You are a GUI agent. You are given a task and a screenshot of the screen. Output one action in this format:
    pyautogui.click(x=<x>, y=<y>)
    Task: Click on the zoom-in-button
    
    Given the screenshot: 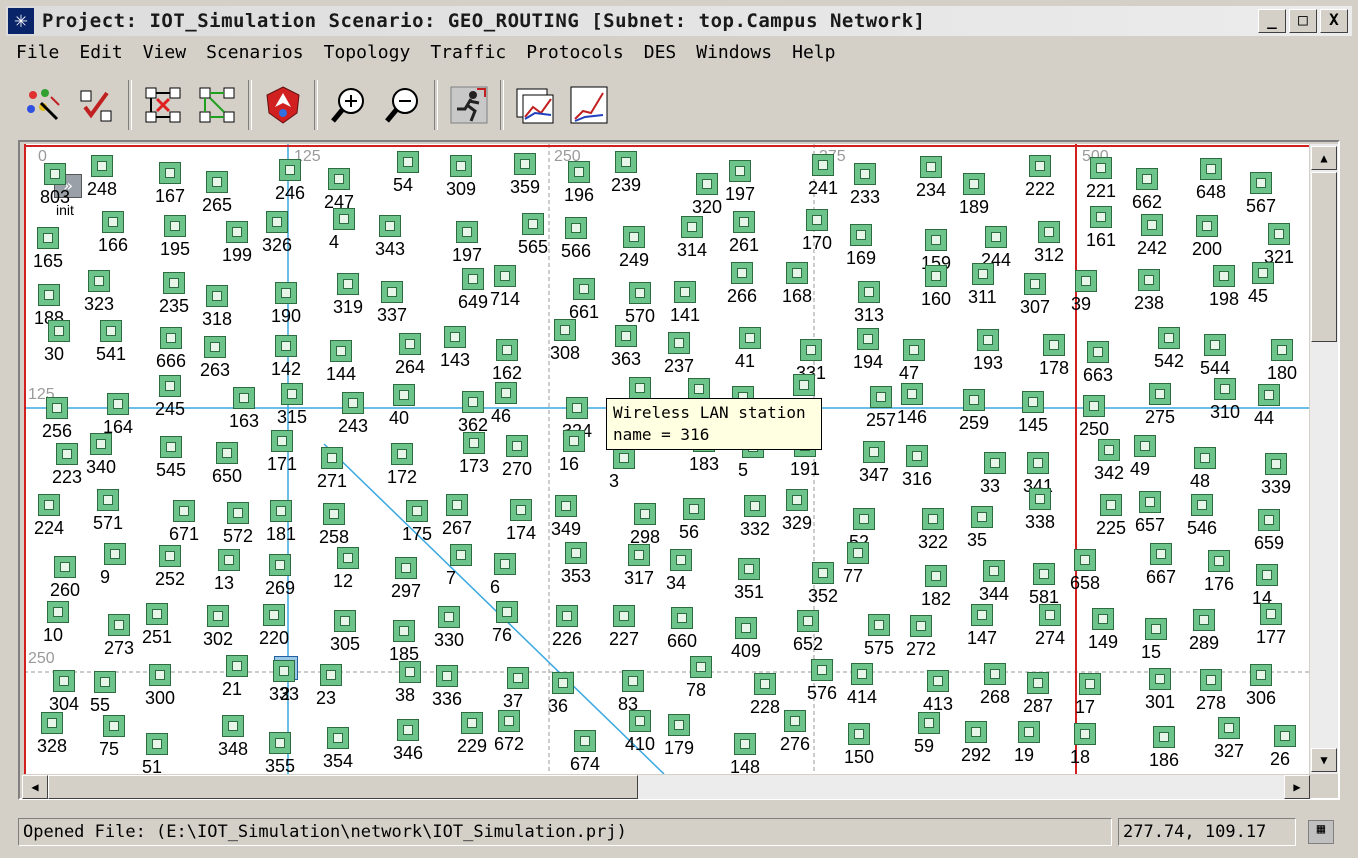 What is the action you would take?
    pyautogui.click(x=349, y=105)
    